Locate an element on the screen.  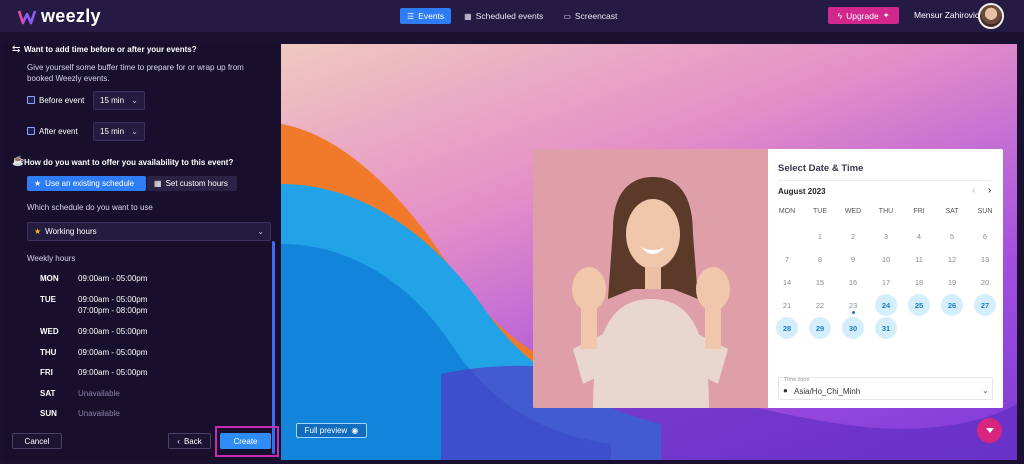
upgrade-label: Upgrade is located at coordinates (862, 15).